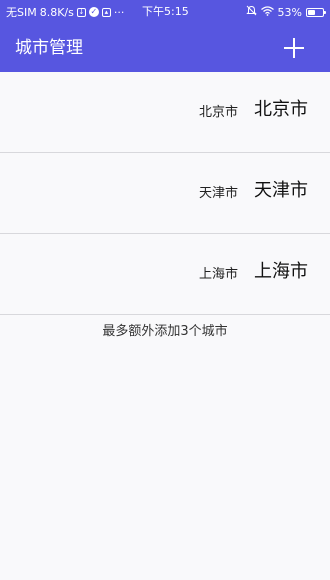 The height and width of the screenshot is (580, 330). I want to click on city-row: 上海市 上海市, so click(165, 274).